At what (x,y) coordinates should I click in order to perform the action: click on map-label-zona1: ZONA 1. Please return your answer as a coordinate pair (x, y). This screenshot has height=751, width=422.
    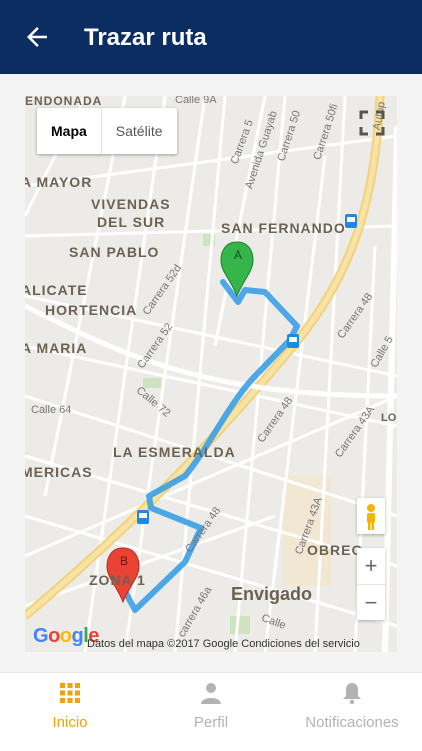
    Looking at the image, I should click on (117, 580).